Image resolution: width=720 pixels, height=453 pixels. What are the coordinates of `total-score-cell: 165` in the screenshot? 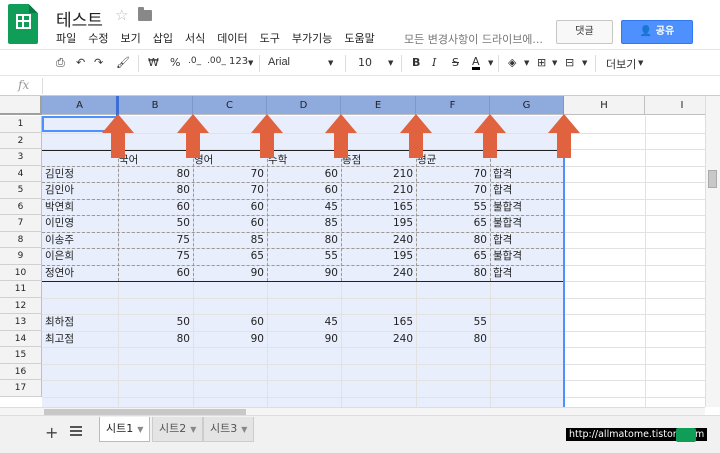 It's located at (377, 207).